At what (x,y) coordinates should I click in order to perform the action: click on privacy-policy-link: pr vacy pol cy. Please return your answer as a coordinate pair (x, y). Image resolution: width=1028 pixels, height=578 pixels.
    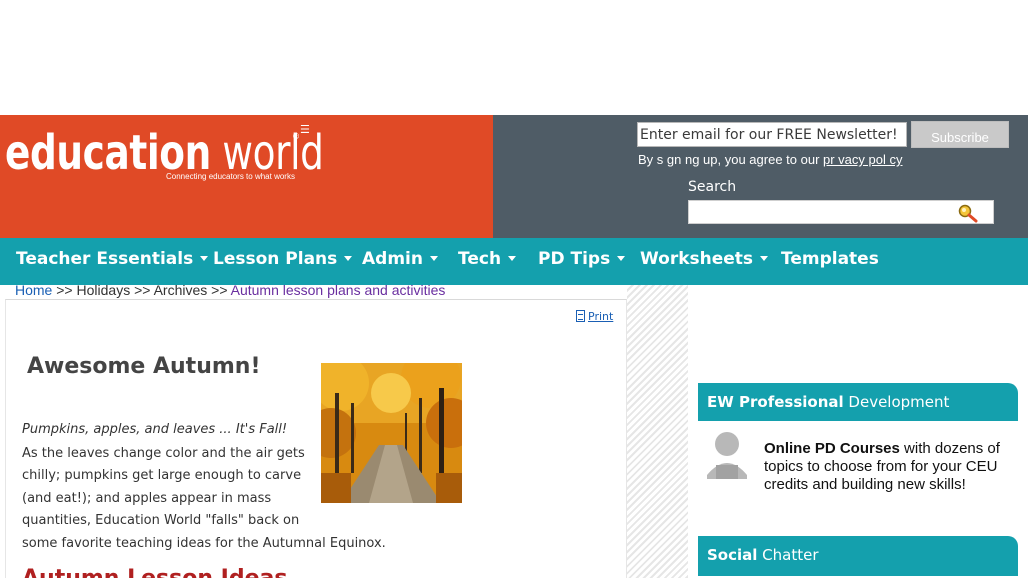
    Looking at the image, I should click on (862, 159).